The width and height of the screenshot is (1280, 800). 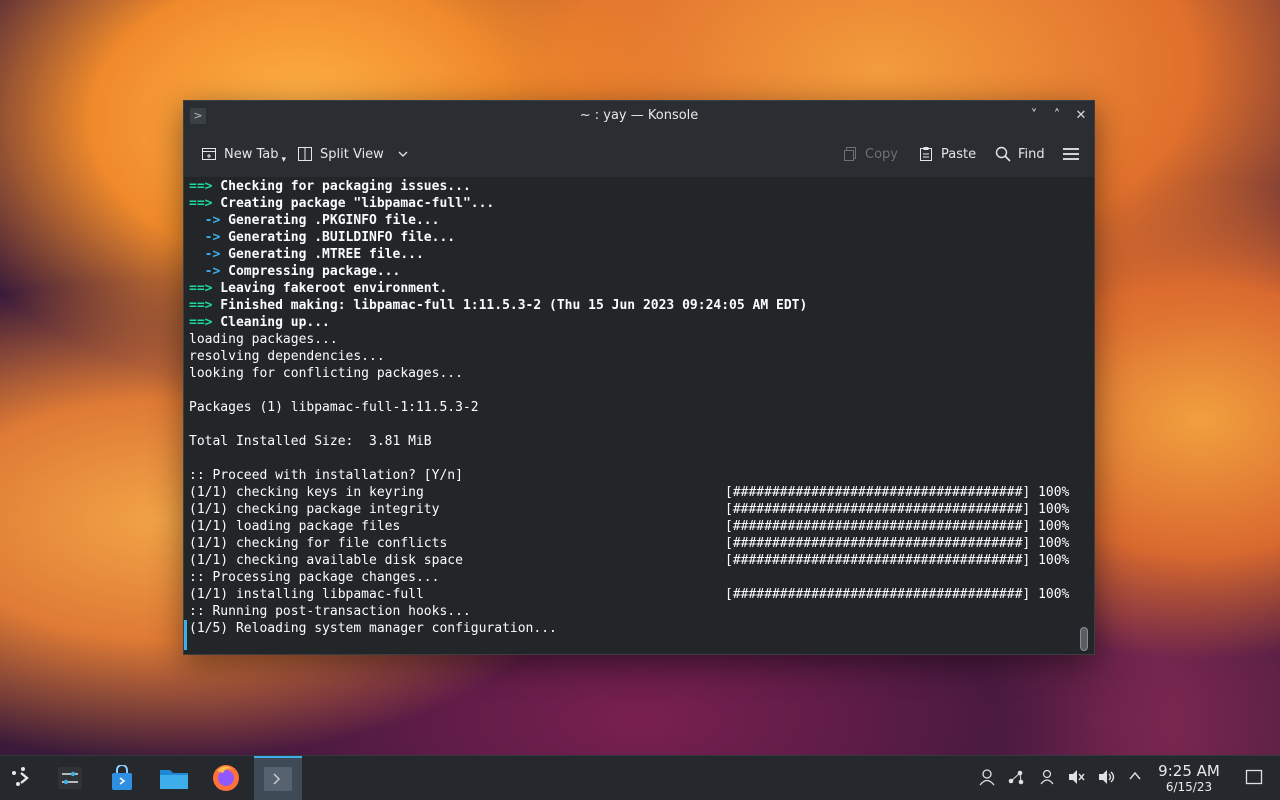 I want to click on system-settings-icon, so click(x=70, y=778).